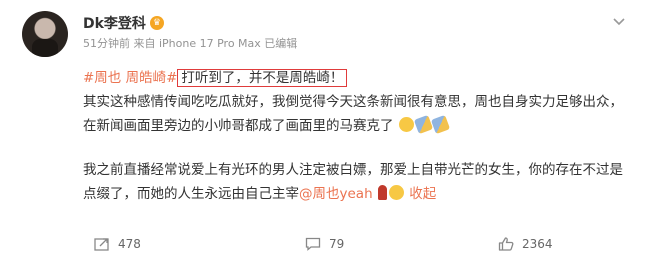 The width and height of the screenshot is (645, 259). I want to click on action-bar: 478 79 2364, so click(322, 244).